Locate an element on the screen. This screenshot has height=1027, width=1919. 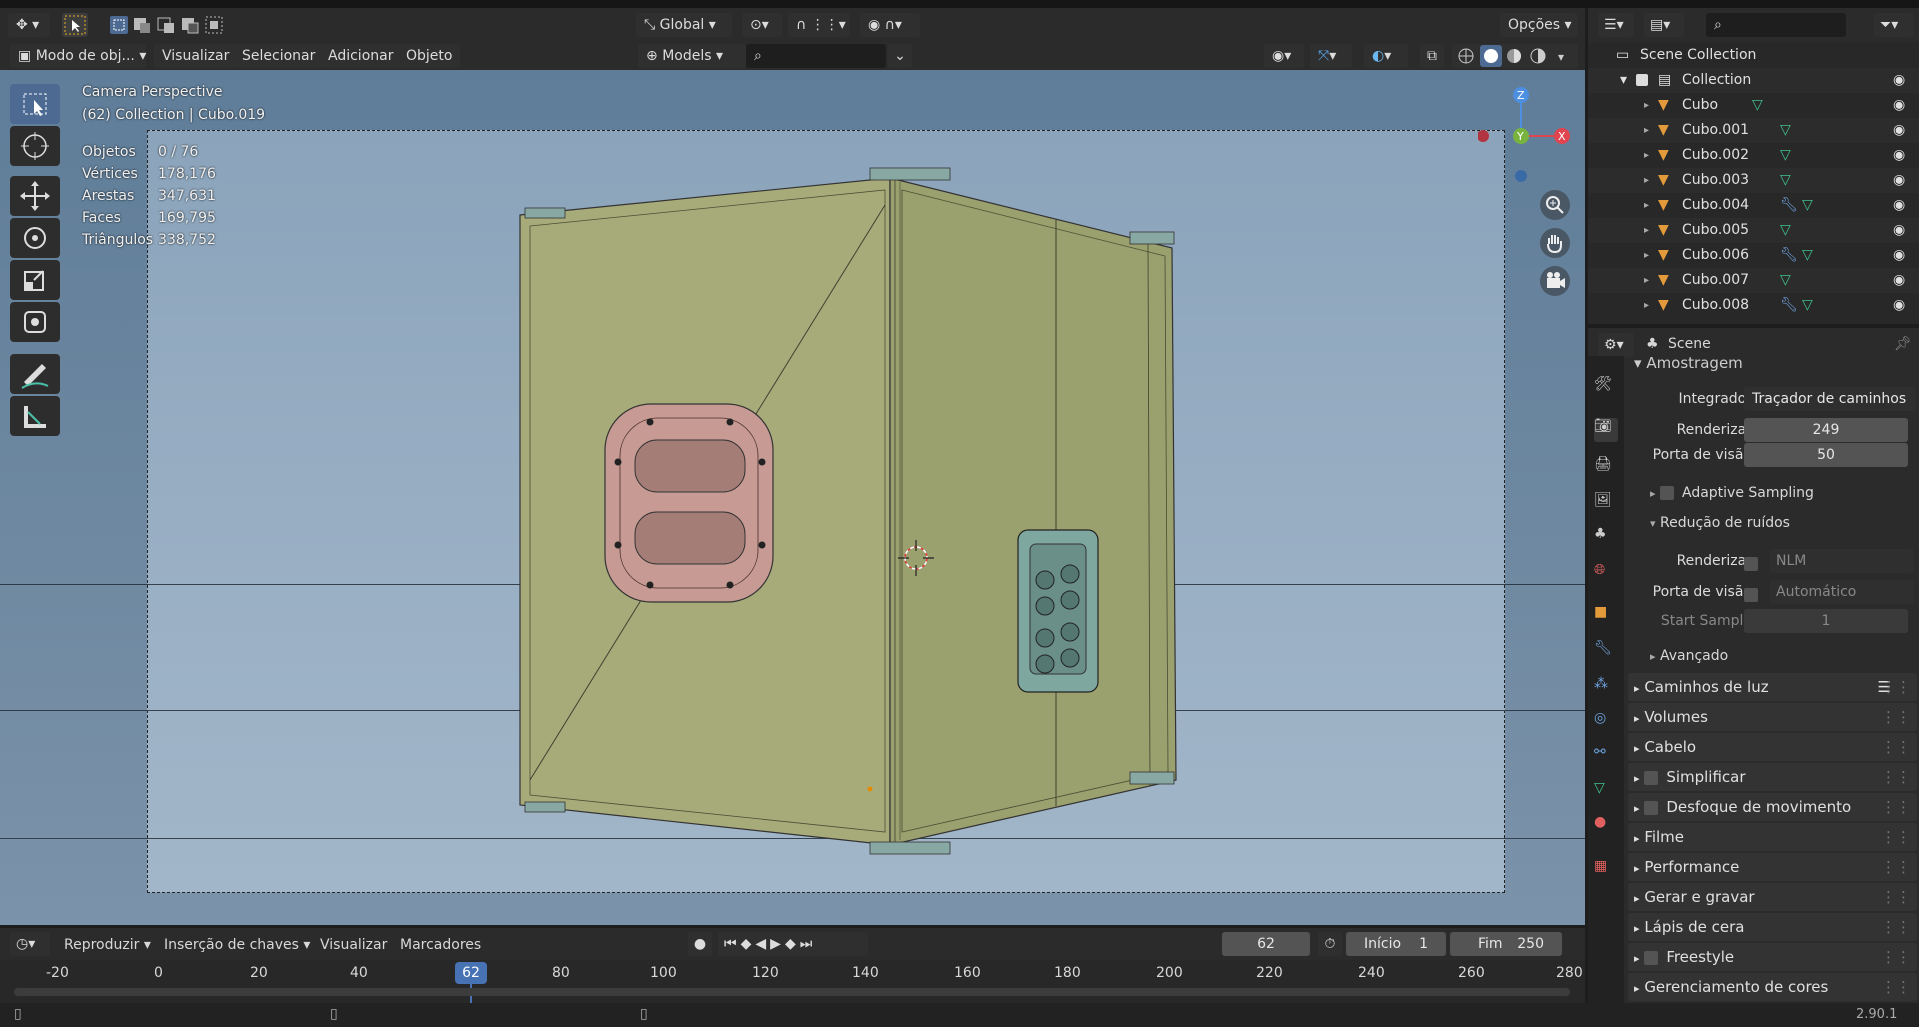
menu-objeto: Objeto is located at coordinates (429, 56).